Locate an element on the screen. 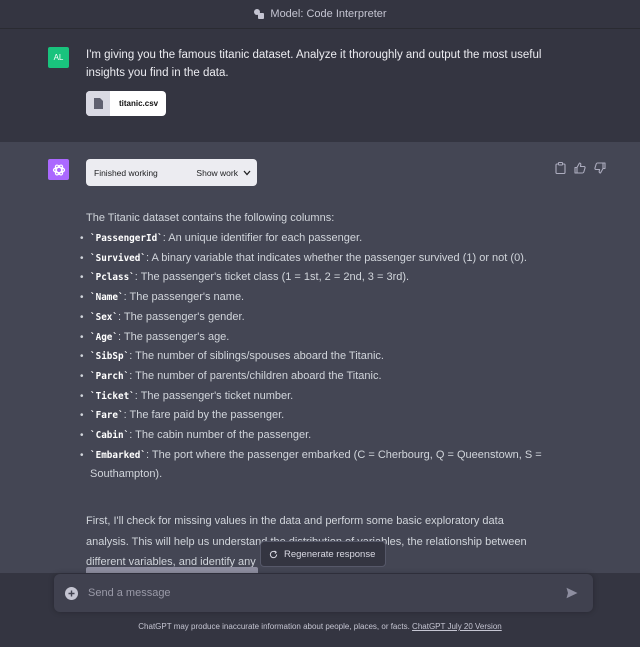 This screenshot has height=647, width=640. column-description: : The passenger's name. is located at coordinates (184, 297).